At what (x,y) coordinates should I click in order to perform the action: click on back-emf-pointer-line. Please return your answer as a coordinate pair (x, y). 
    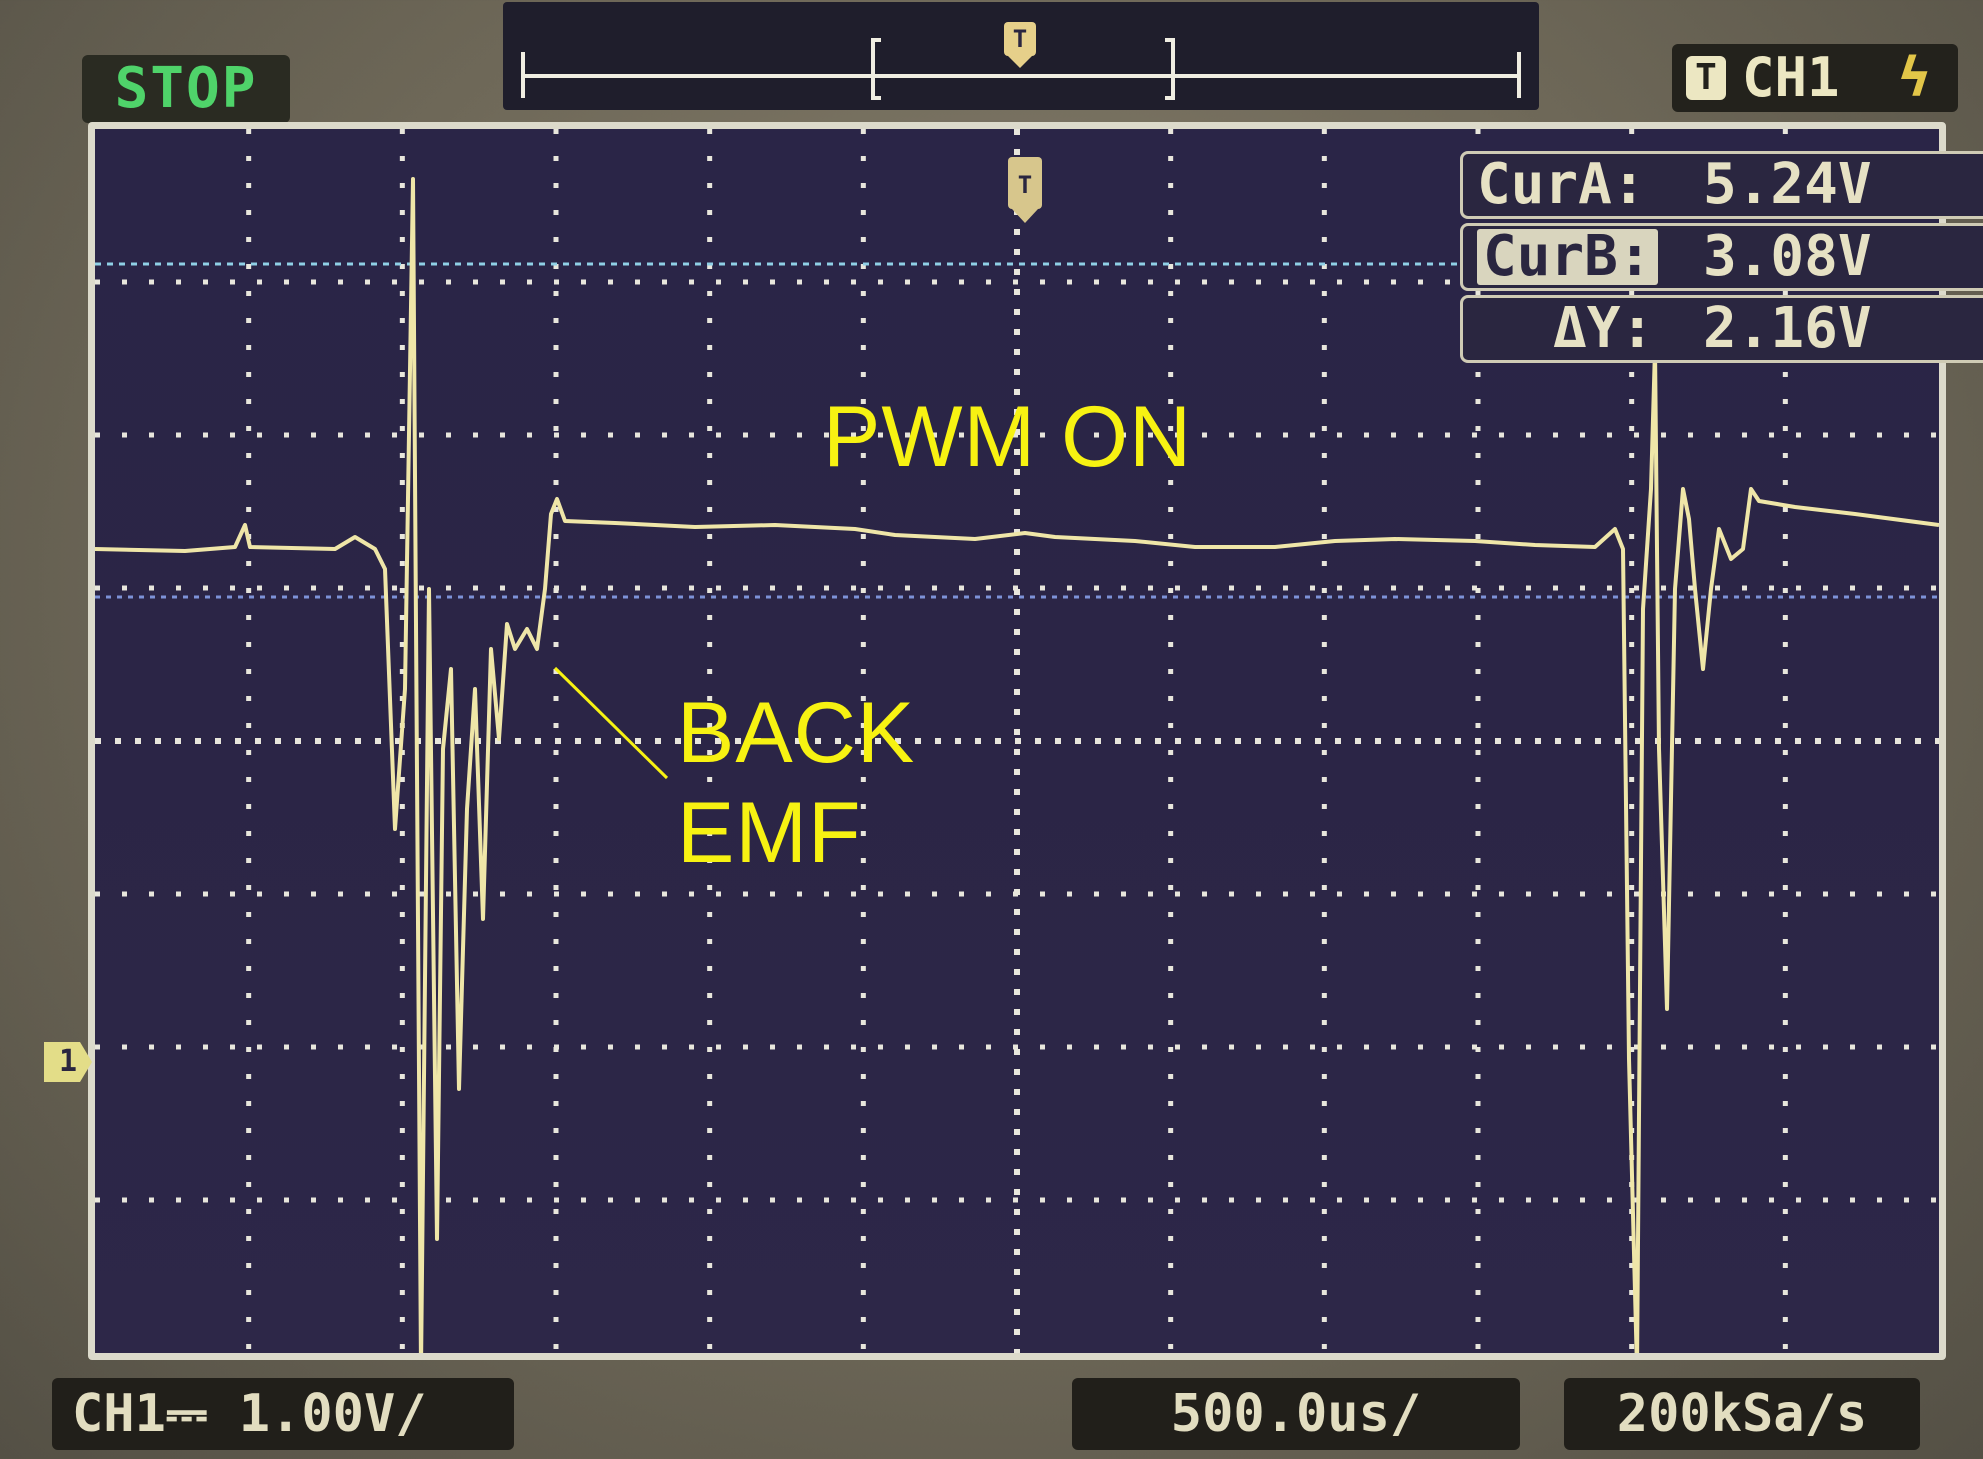
    Looking at the image, I should click on (611, 723).